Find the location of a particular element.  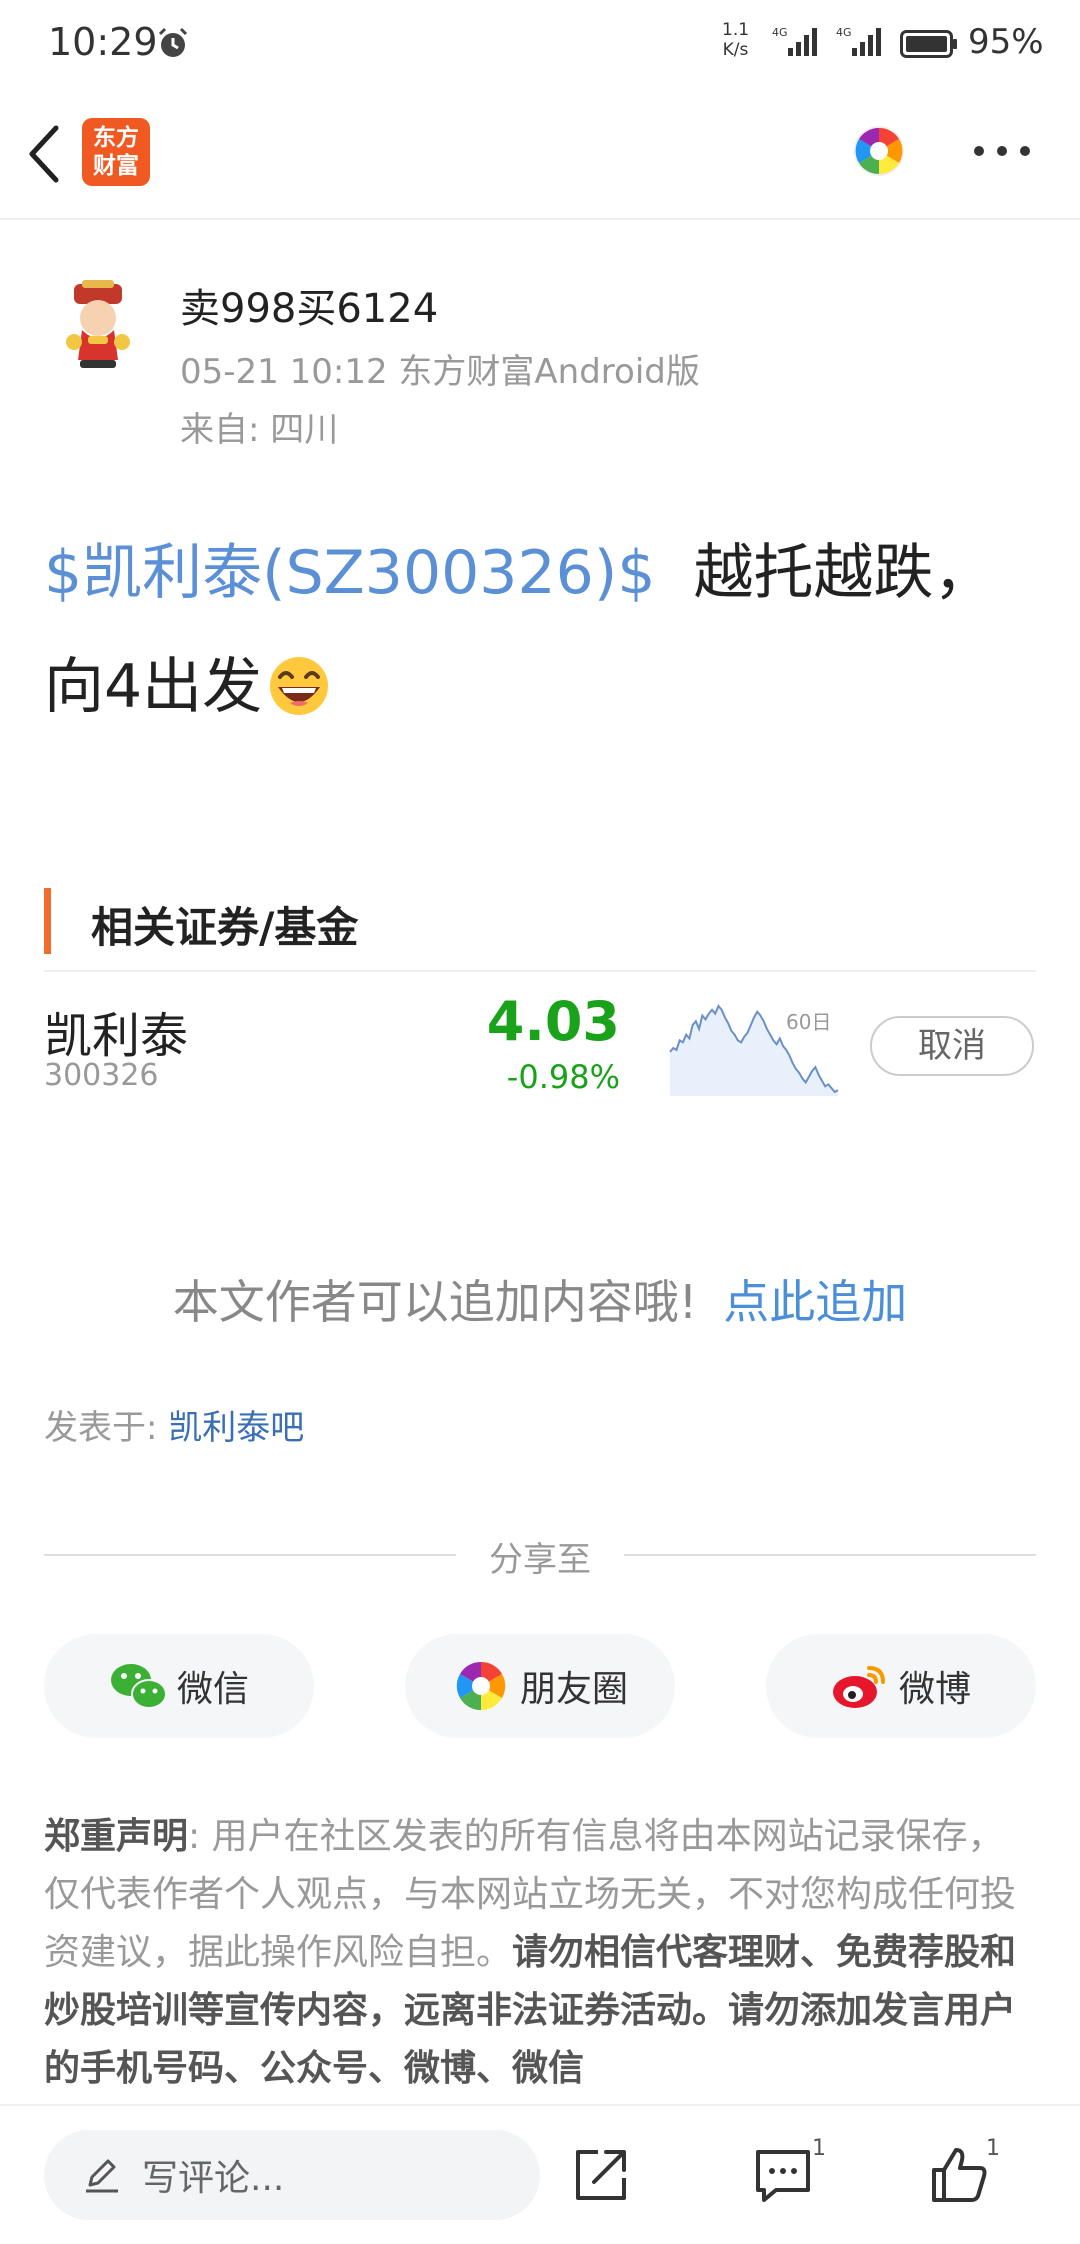

posted-in-bar-link: 凯利泰吧 is located at coordinates (236, 1428).